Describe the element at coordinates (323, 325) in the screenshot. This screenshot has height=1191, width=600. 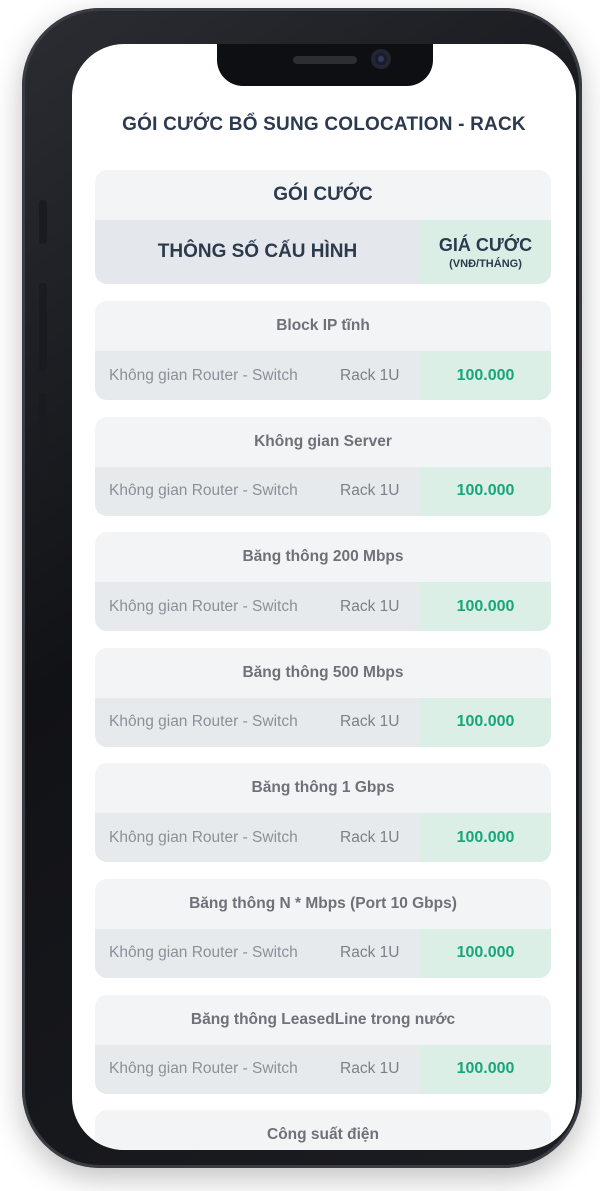
I see `item-title: Block IP tĩnh` at that location.